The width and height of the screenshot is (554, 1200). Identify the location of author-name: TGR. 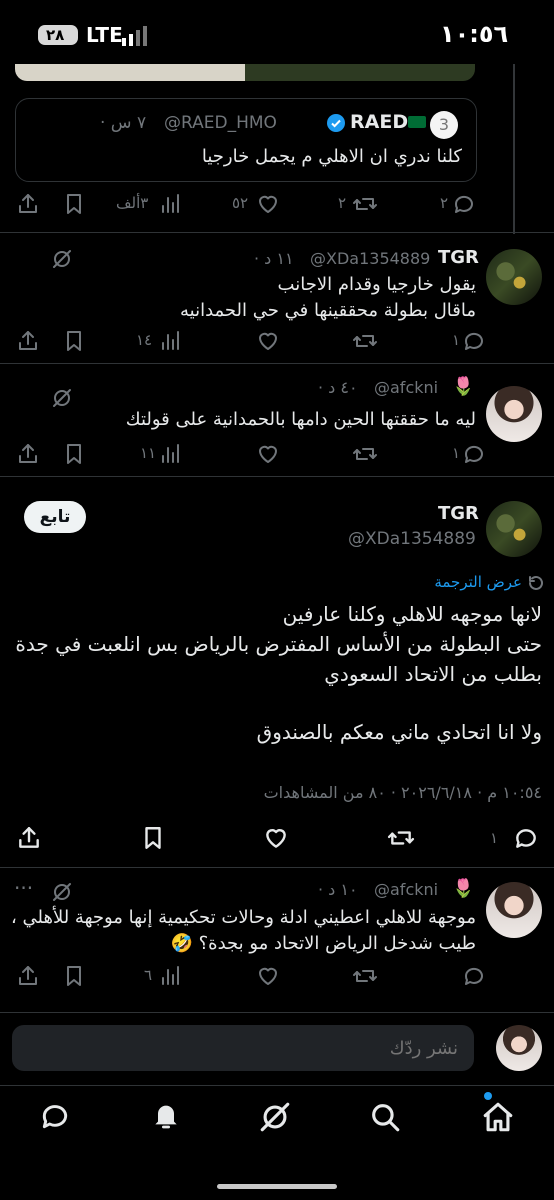
(458, 257).